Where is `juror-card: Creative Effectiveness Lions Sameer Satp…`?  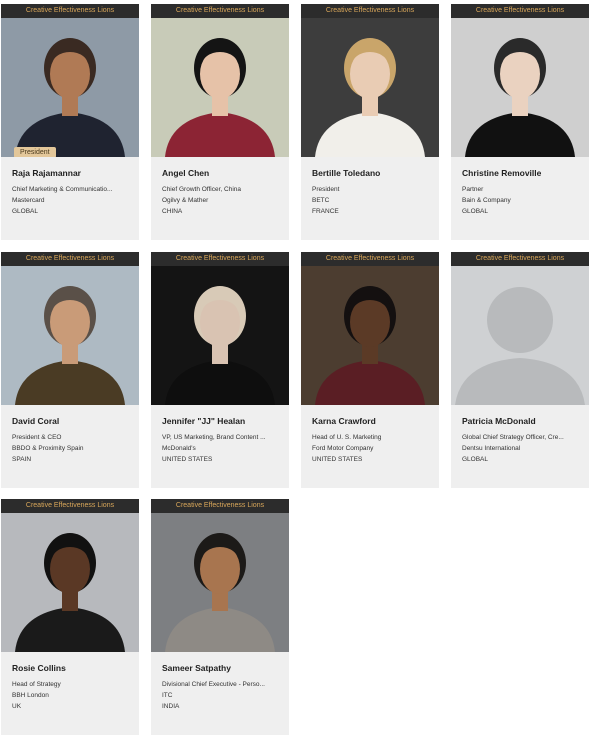 juror-card: Creative Effectiveness Lions Sameer Satp… is located at coordinates (220, 617).